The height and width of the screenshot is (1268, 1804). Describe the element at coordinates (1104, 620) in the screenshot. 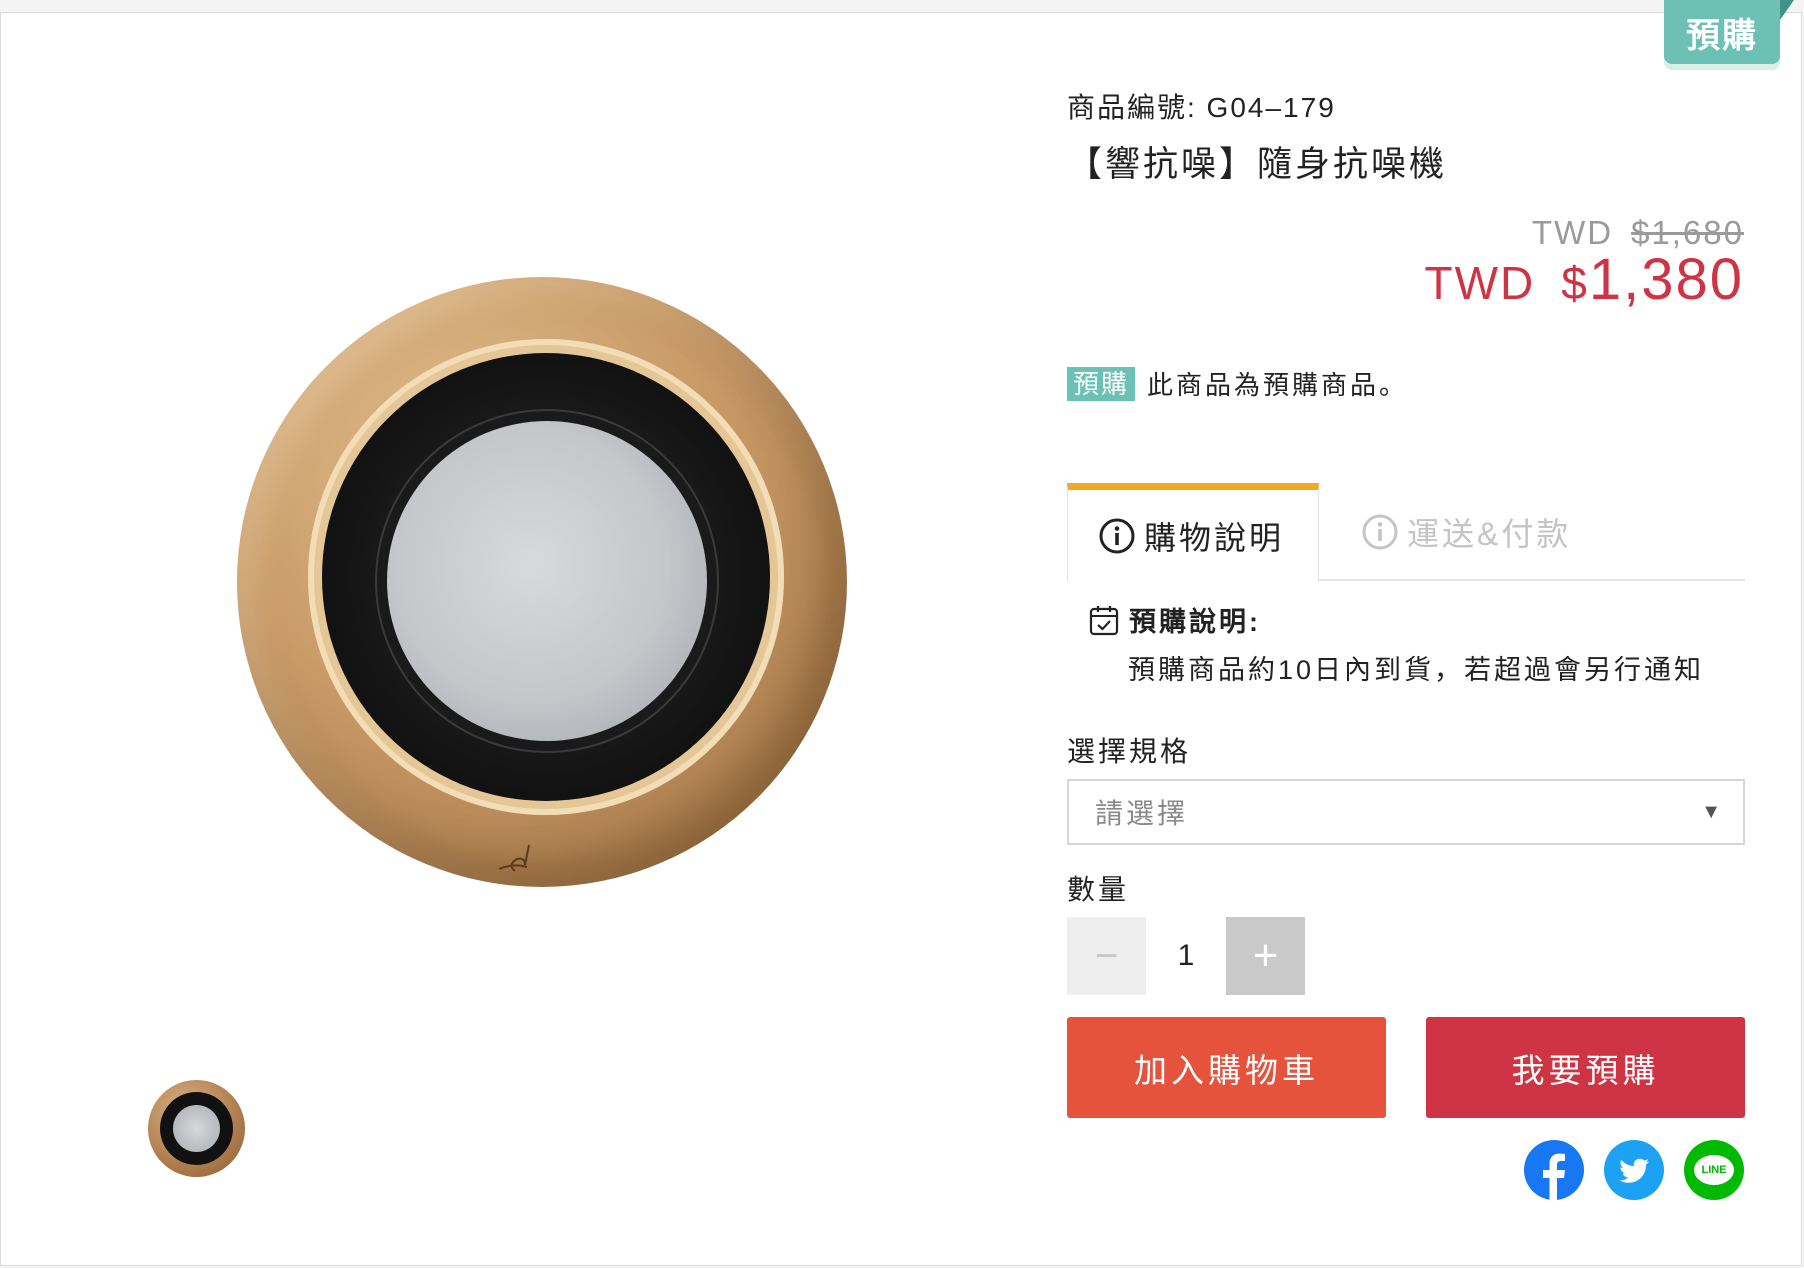

I see `calendar-check-icon` at that location.